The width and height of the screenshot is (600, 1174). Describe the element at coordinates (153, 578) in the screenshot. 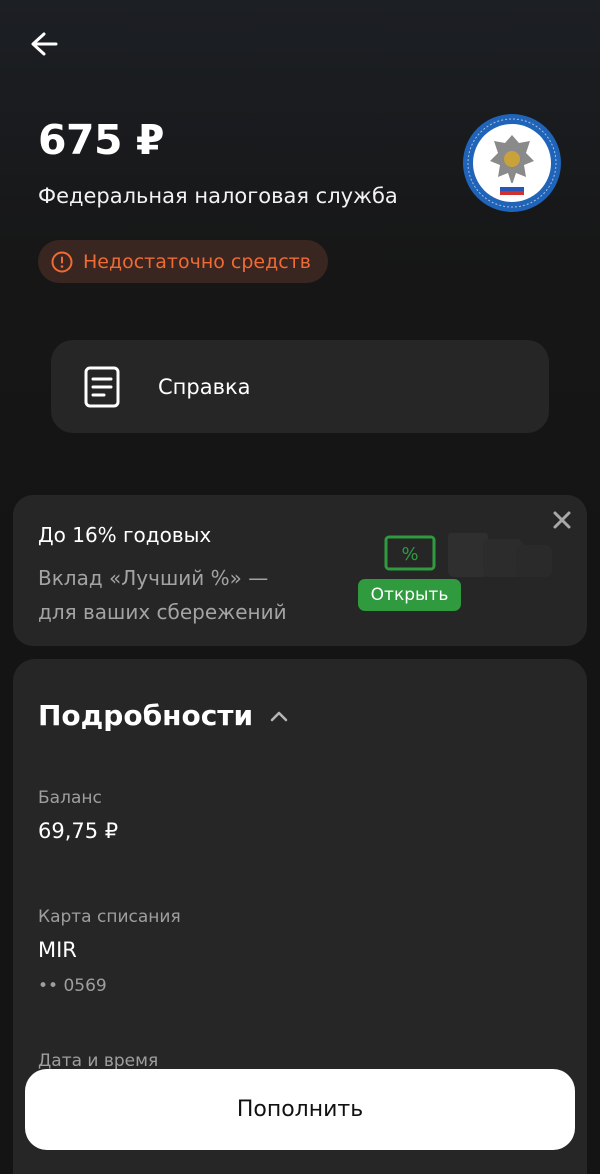

I see `promo-subtitle-line-1: Вклад «Лучший %» —` at that location.